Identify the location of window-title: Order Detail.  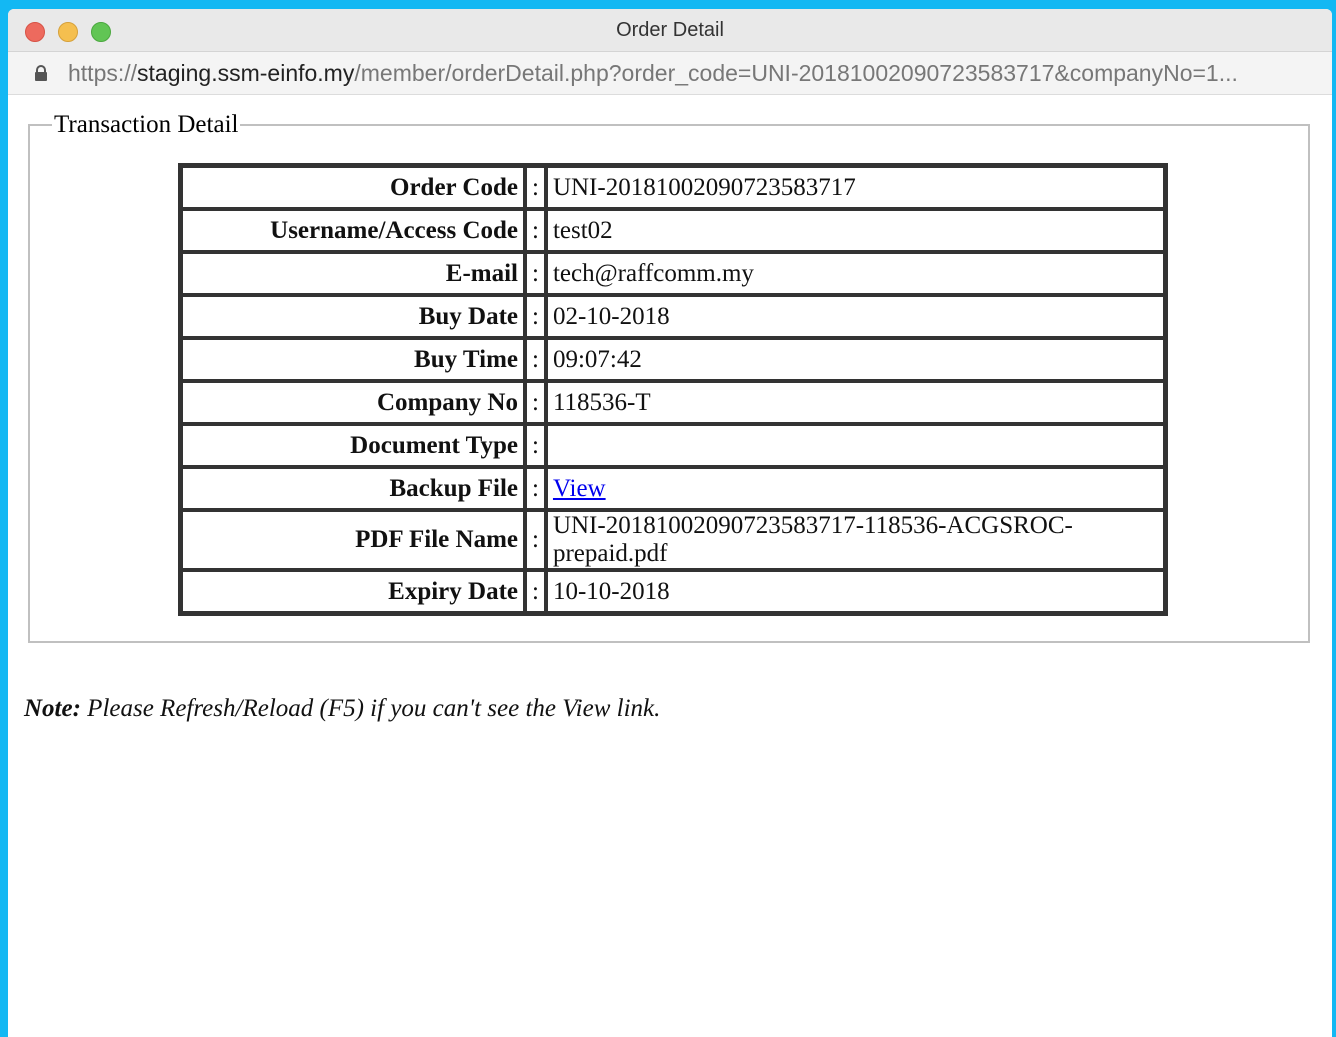
(670, 30).